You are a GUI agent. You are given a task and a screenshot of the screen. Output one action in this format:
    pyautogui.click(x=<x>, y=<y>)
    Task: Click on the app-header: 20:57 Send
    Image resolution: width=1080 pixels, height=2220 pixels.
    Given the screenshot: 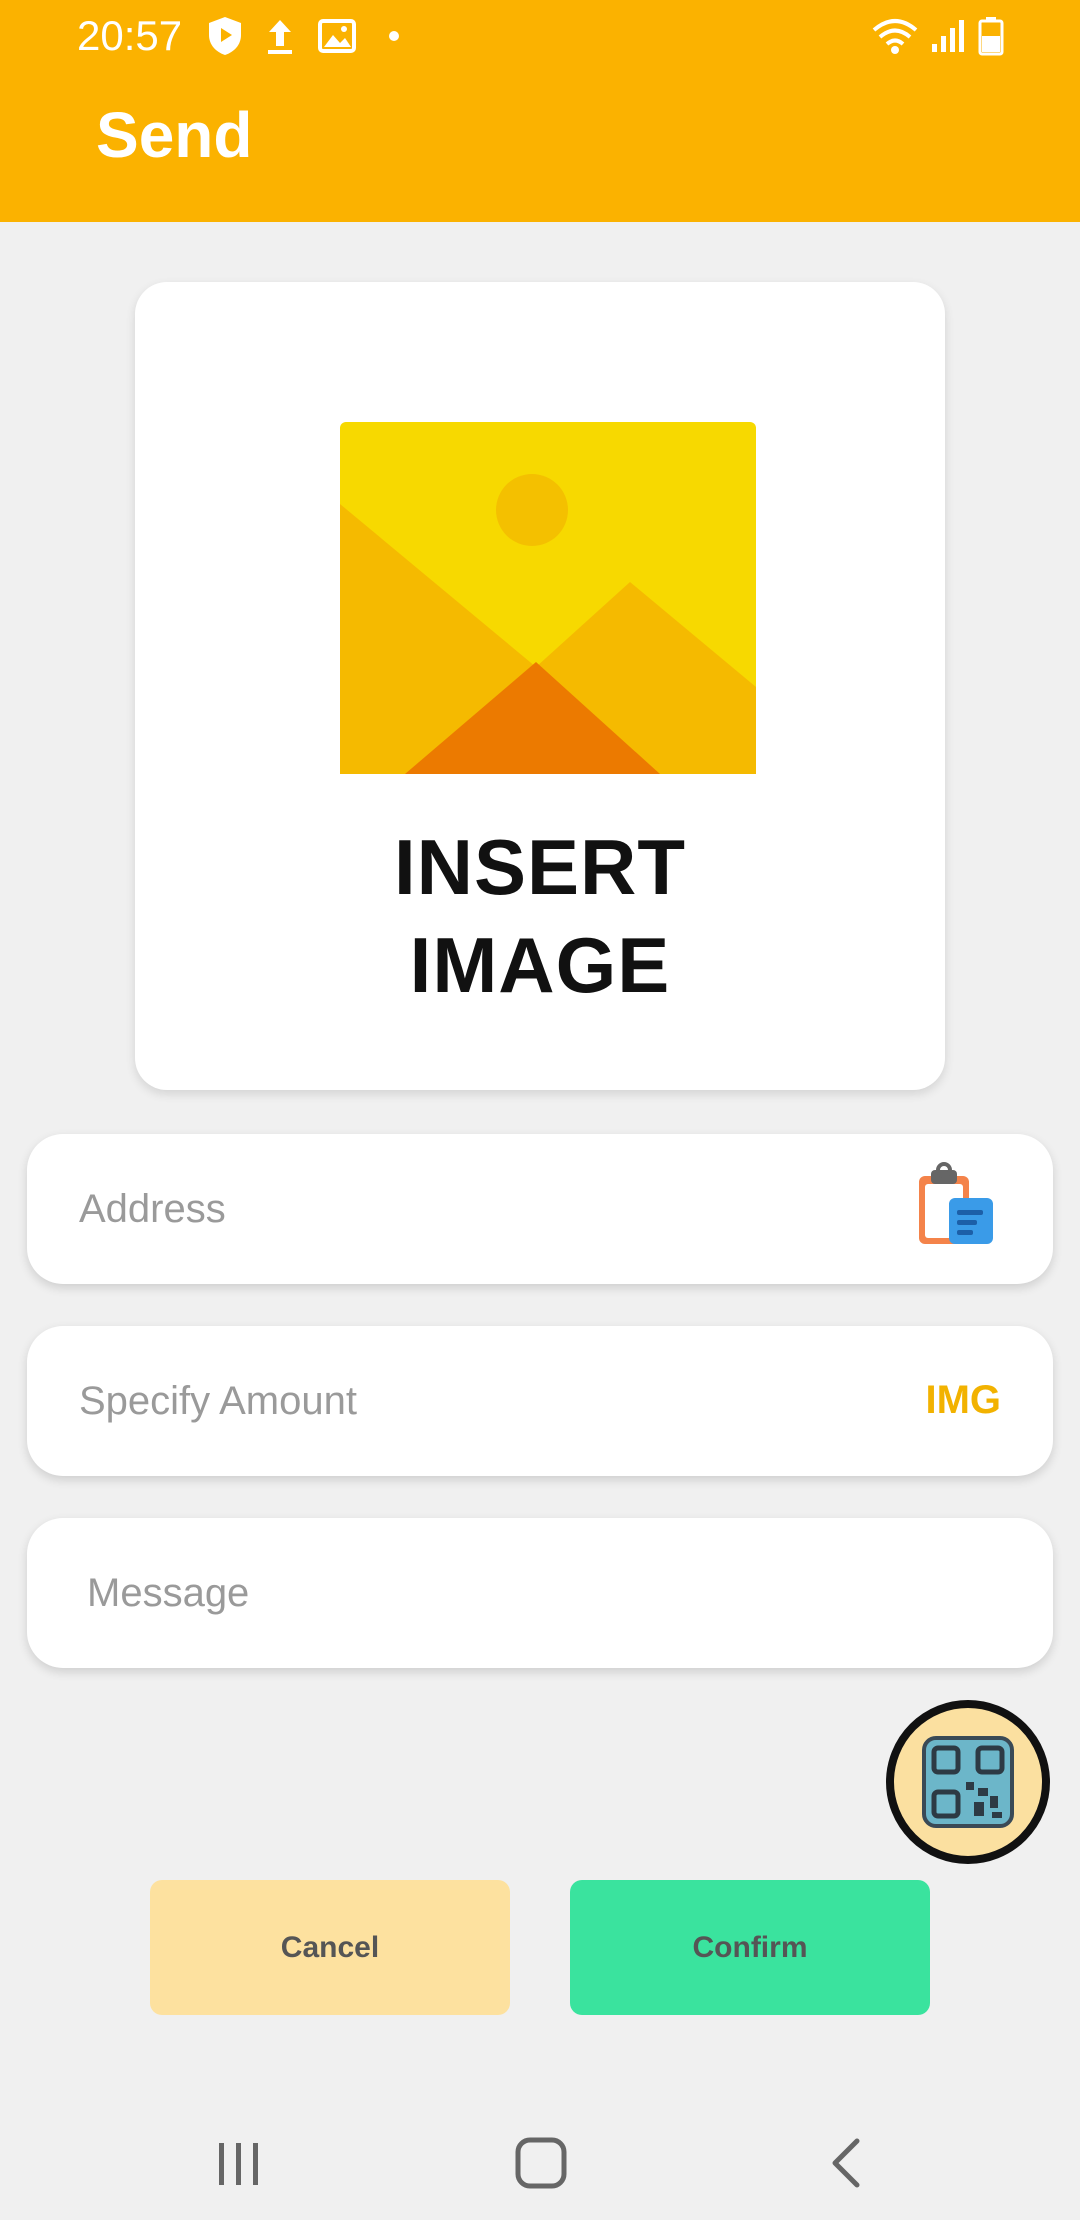 What is the action you would take?
    pyautogui.click(x=540, y=111)
    